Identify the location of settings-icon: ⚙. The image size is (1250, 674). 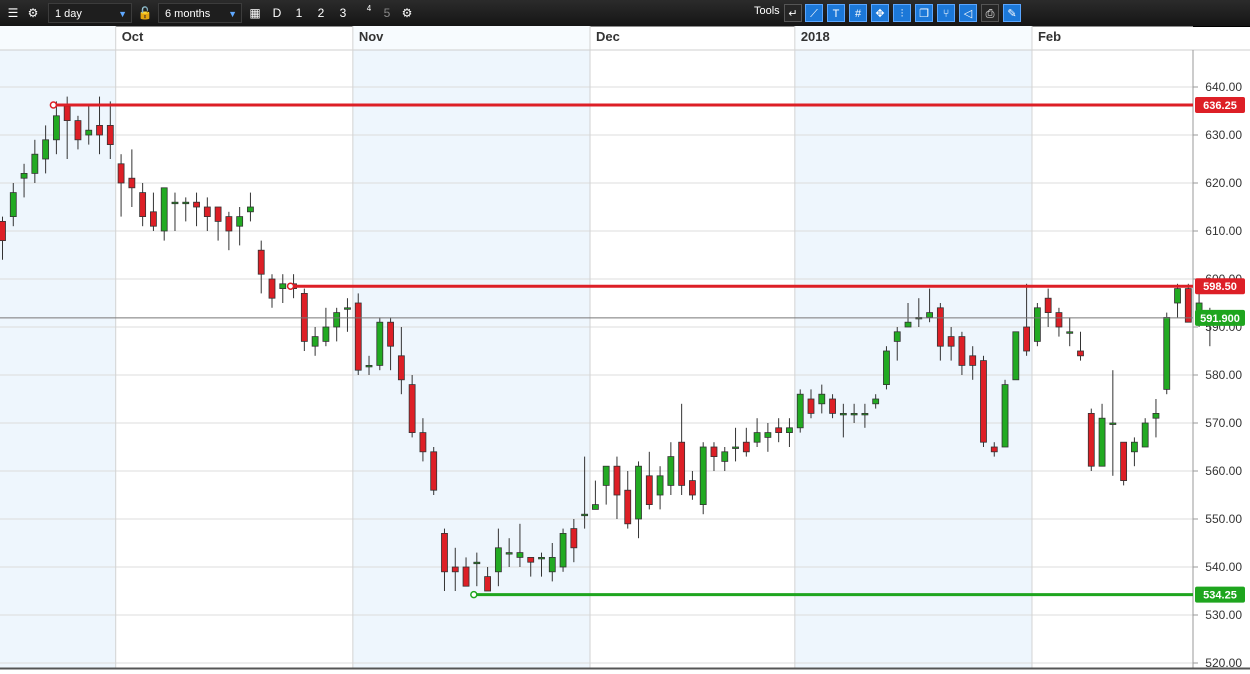
(407, 13).